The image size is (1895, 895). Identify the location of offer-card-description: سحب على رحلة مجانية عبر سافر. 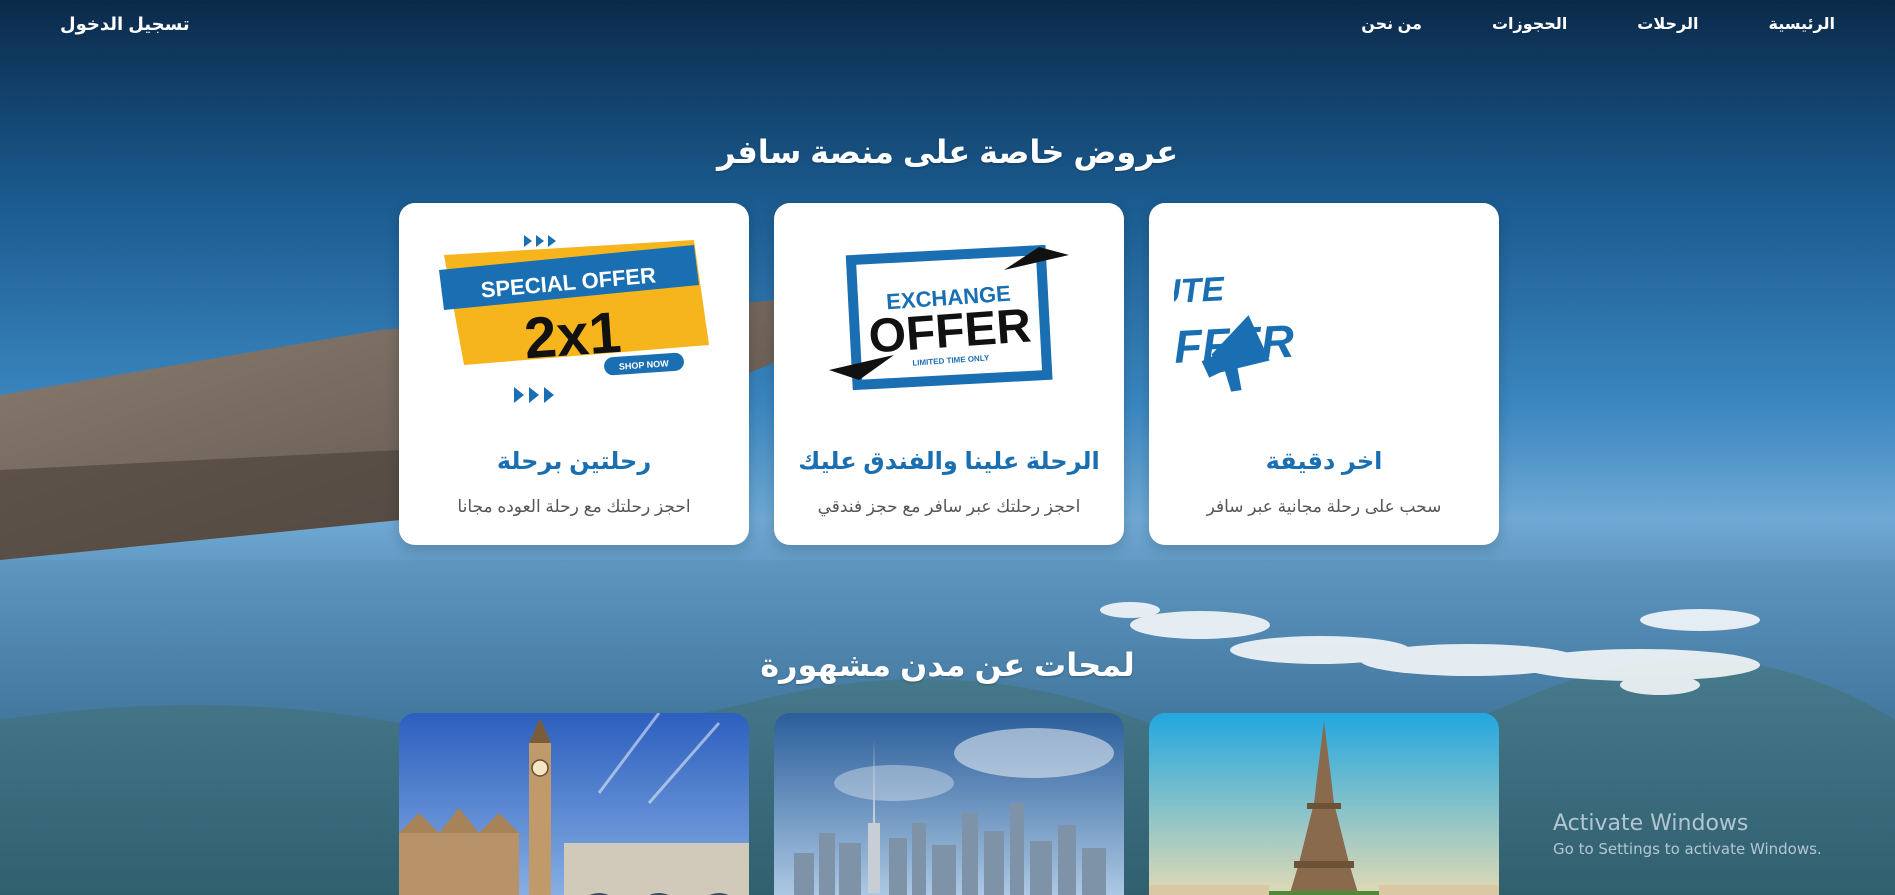
(1324, 506).